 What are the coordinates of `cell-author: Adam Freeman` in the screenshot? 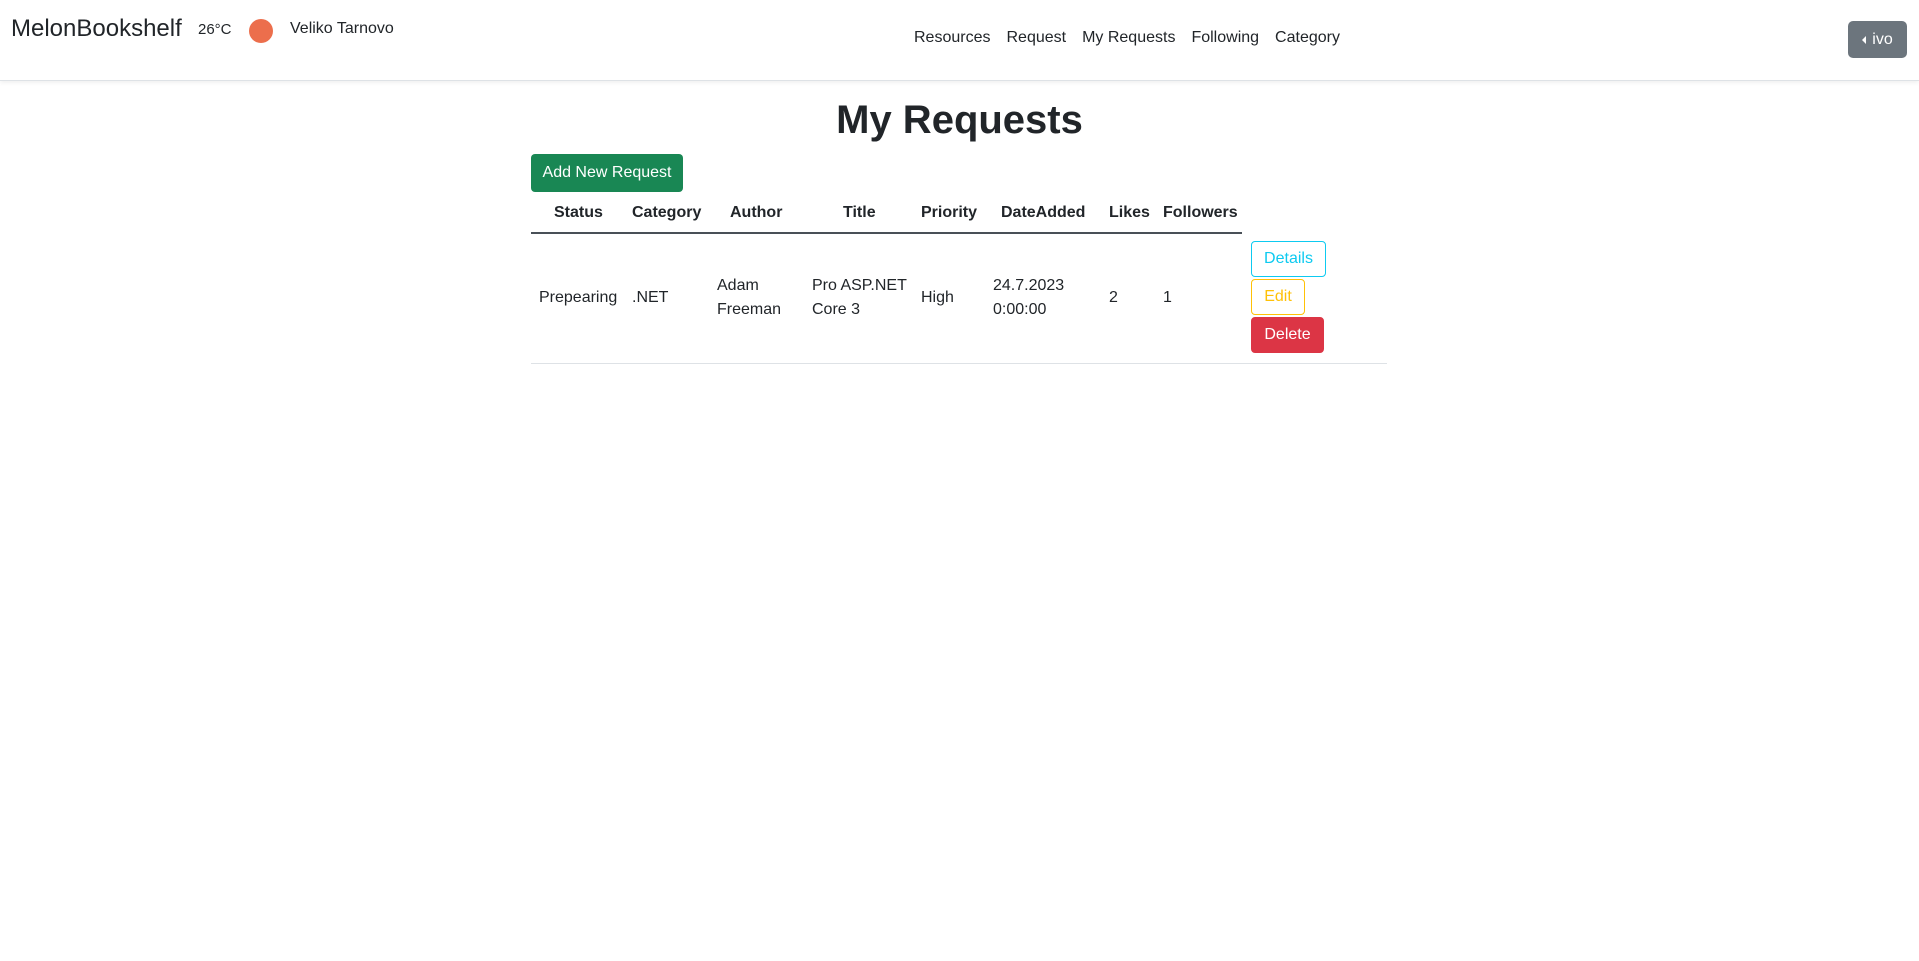 It's located at (749, 298).